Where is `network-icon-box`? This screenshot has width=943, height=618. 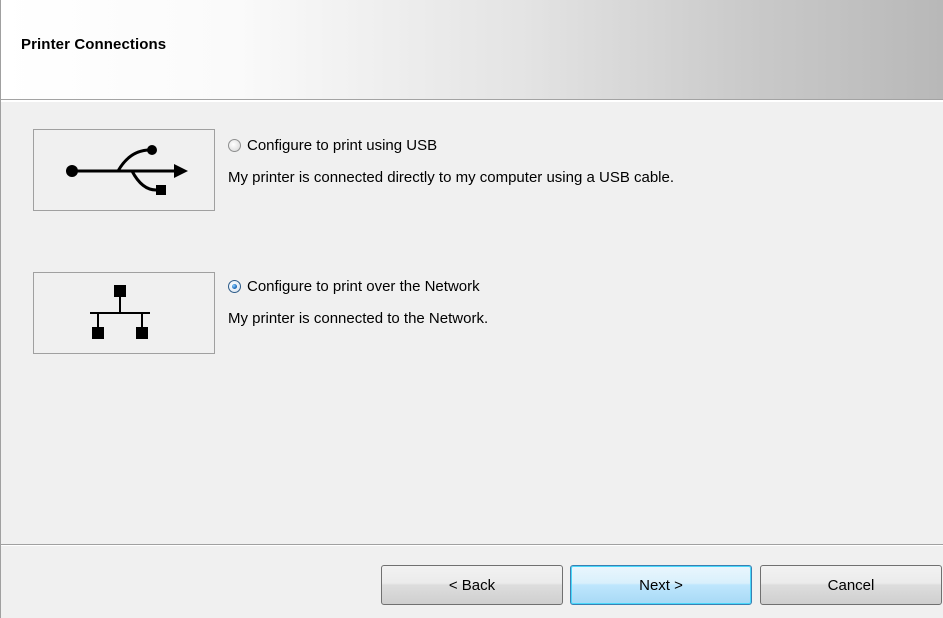
network-icon-box is located at coordinates (124, 313).